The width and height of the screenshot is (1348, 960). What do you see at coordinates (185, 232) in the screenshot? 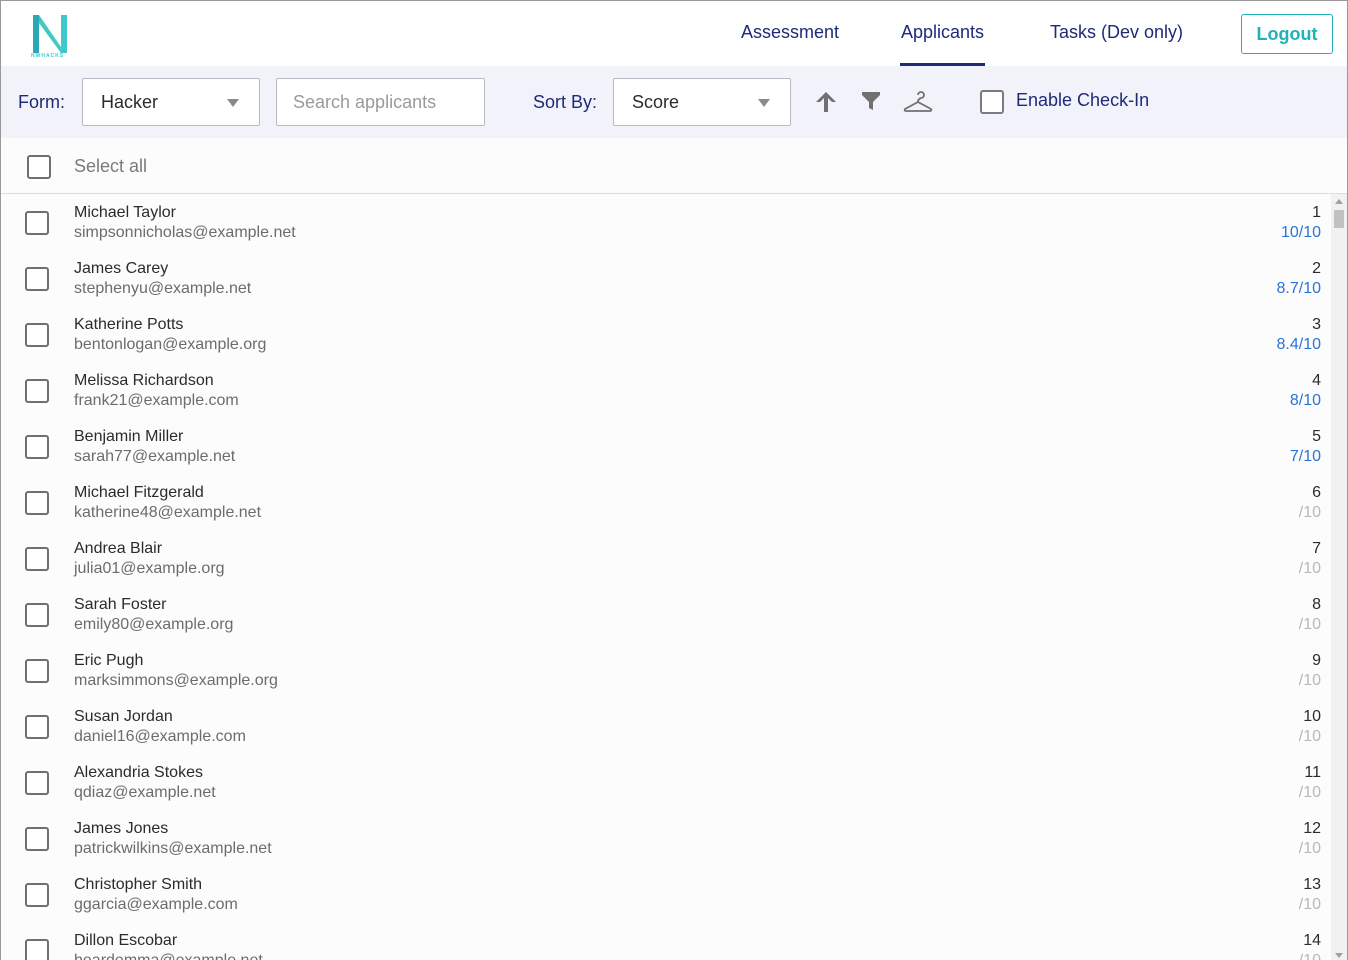
I see `applicant-email: simpsonnicholas@example.net` at bounding box center [185, 232].